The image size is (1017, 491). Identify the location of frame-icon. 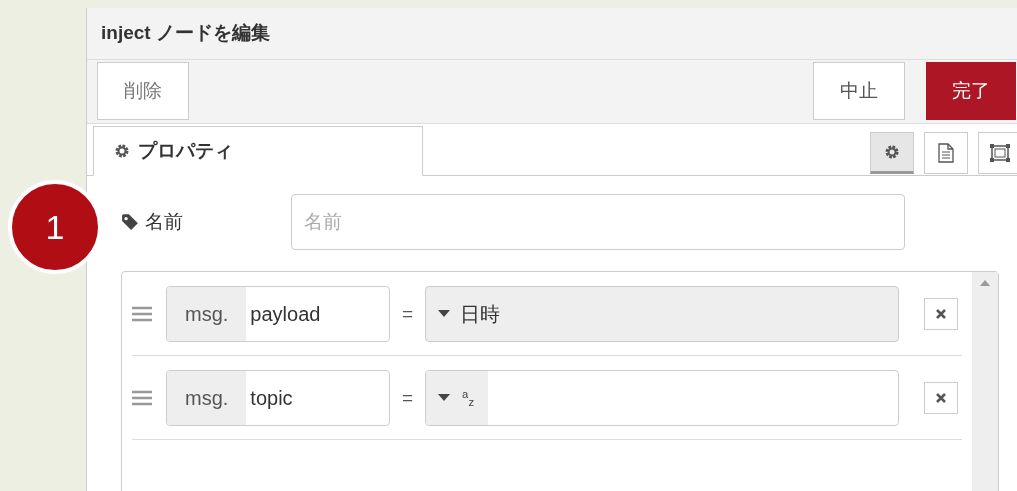
(1000, 152).